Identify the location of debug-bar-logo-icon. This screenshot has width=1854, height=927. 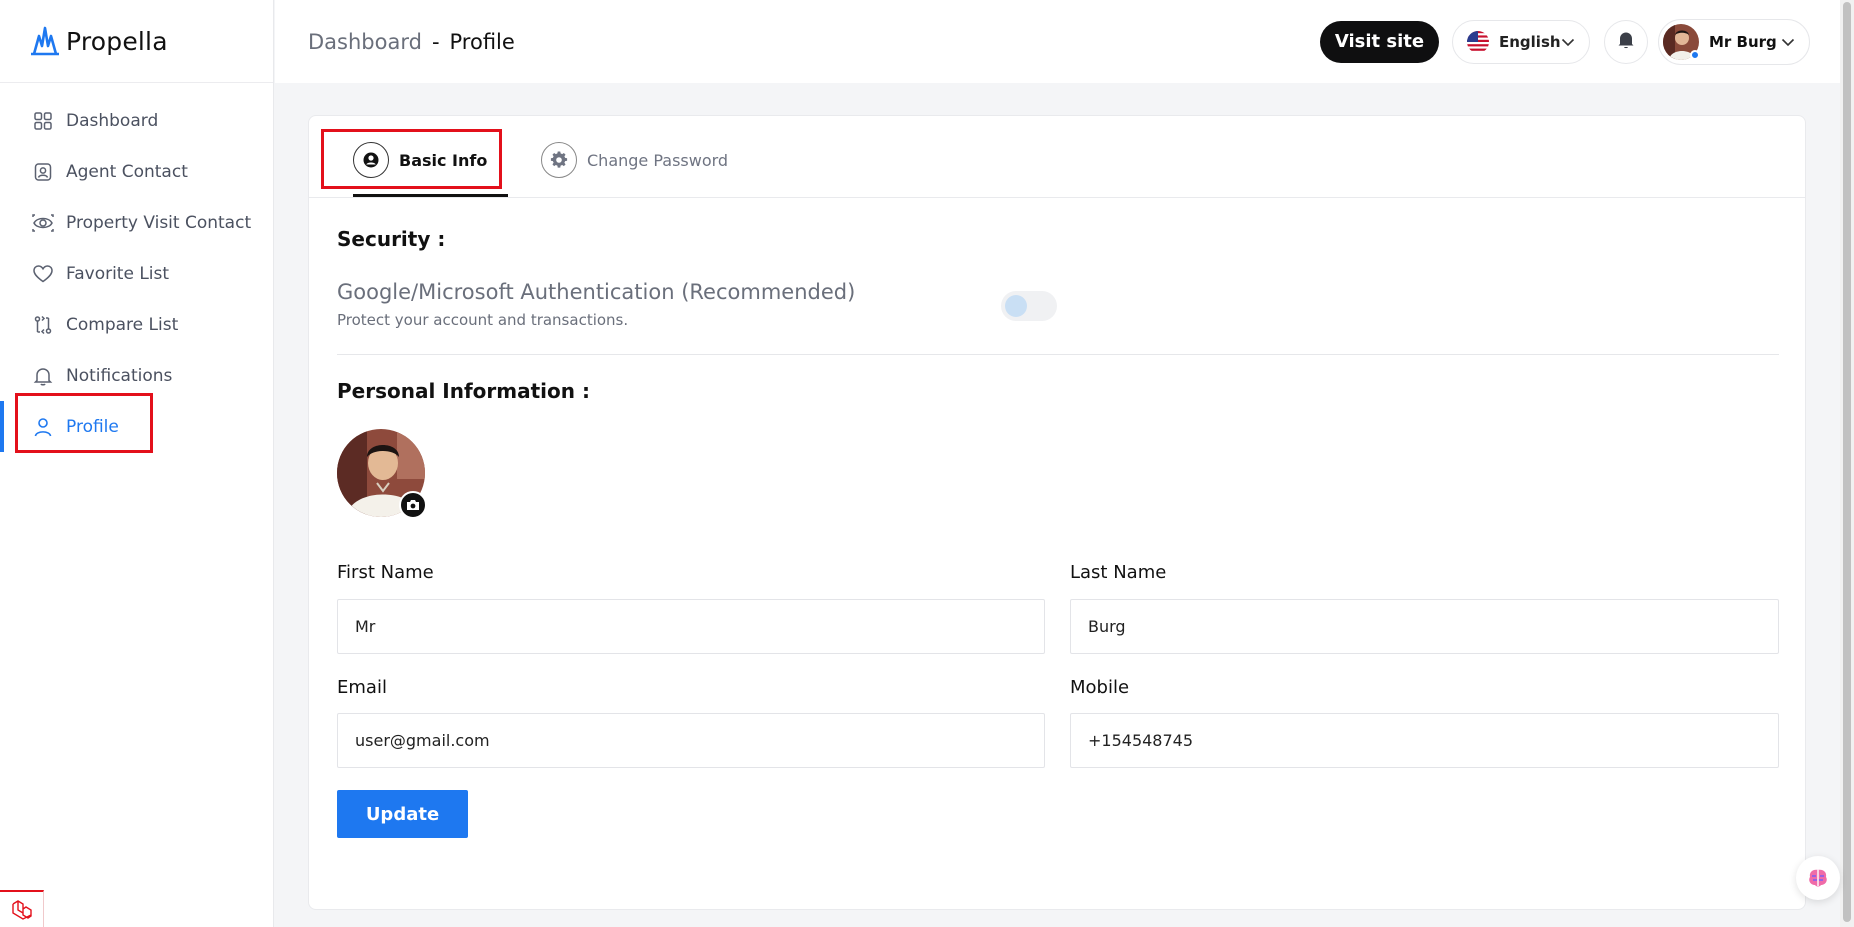
(22, 908).